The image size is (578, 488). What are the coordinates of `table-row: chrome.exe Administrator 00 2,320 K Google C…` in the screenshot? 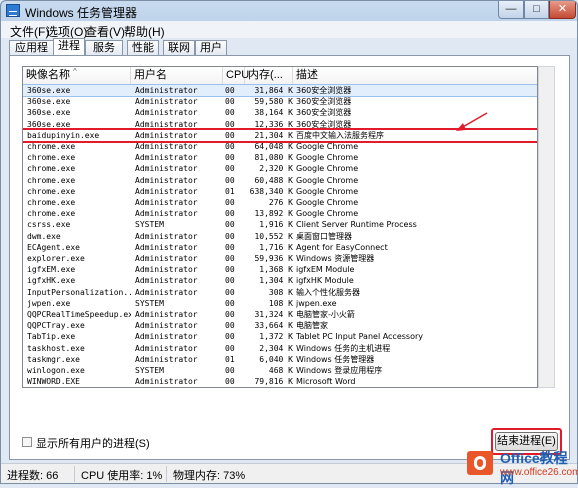 It's located at (280, 168).